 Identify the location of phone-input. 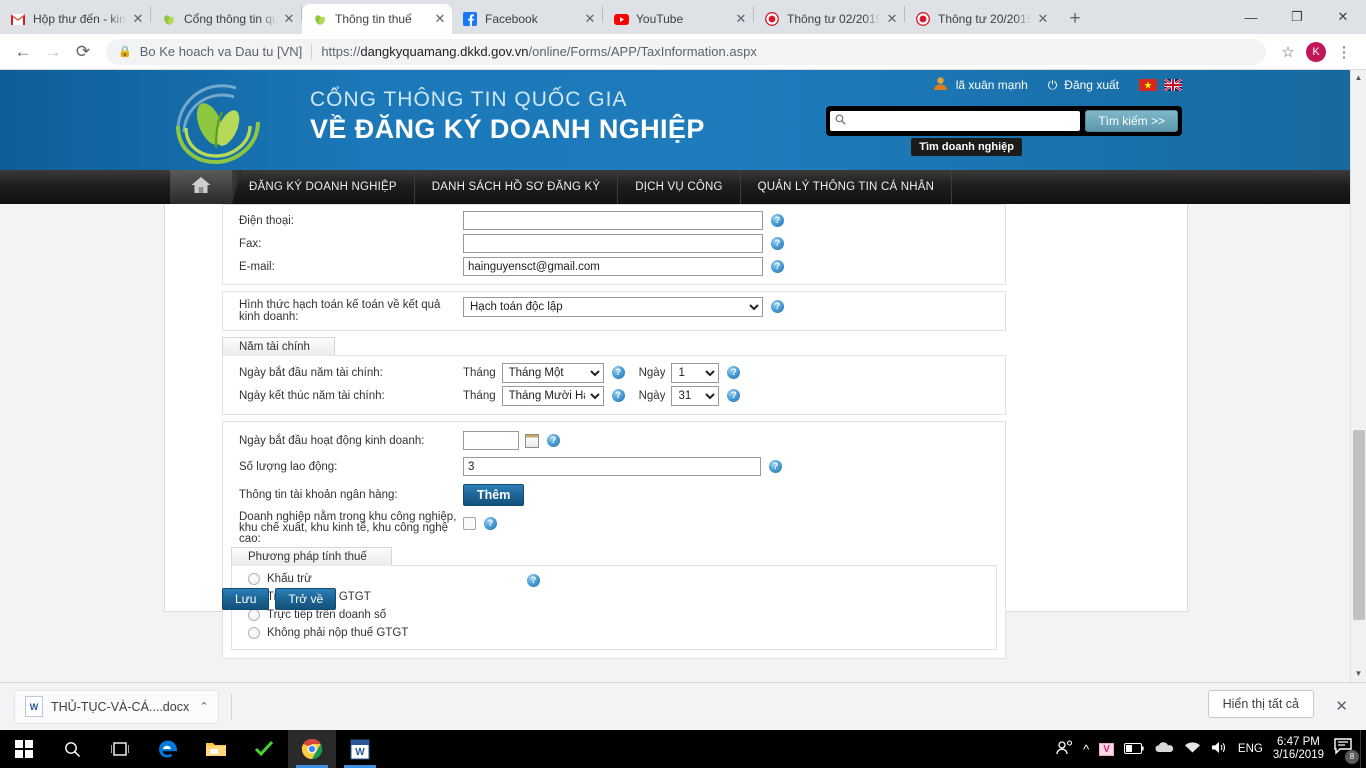
(613, 220).